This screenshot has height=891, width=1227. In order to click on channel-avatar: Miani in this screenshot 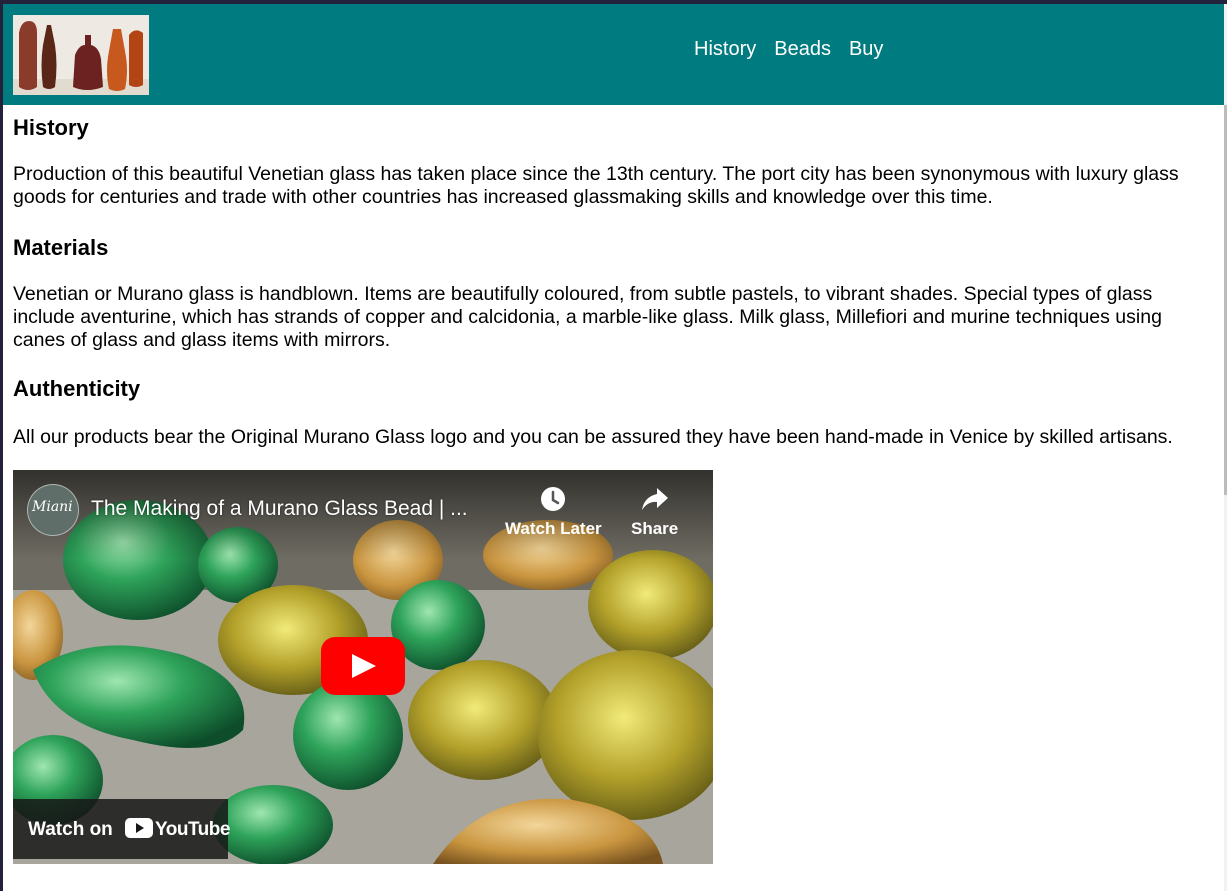, I will do `click(53, 510)`.